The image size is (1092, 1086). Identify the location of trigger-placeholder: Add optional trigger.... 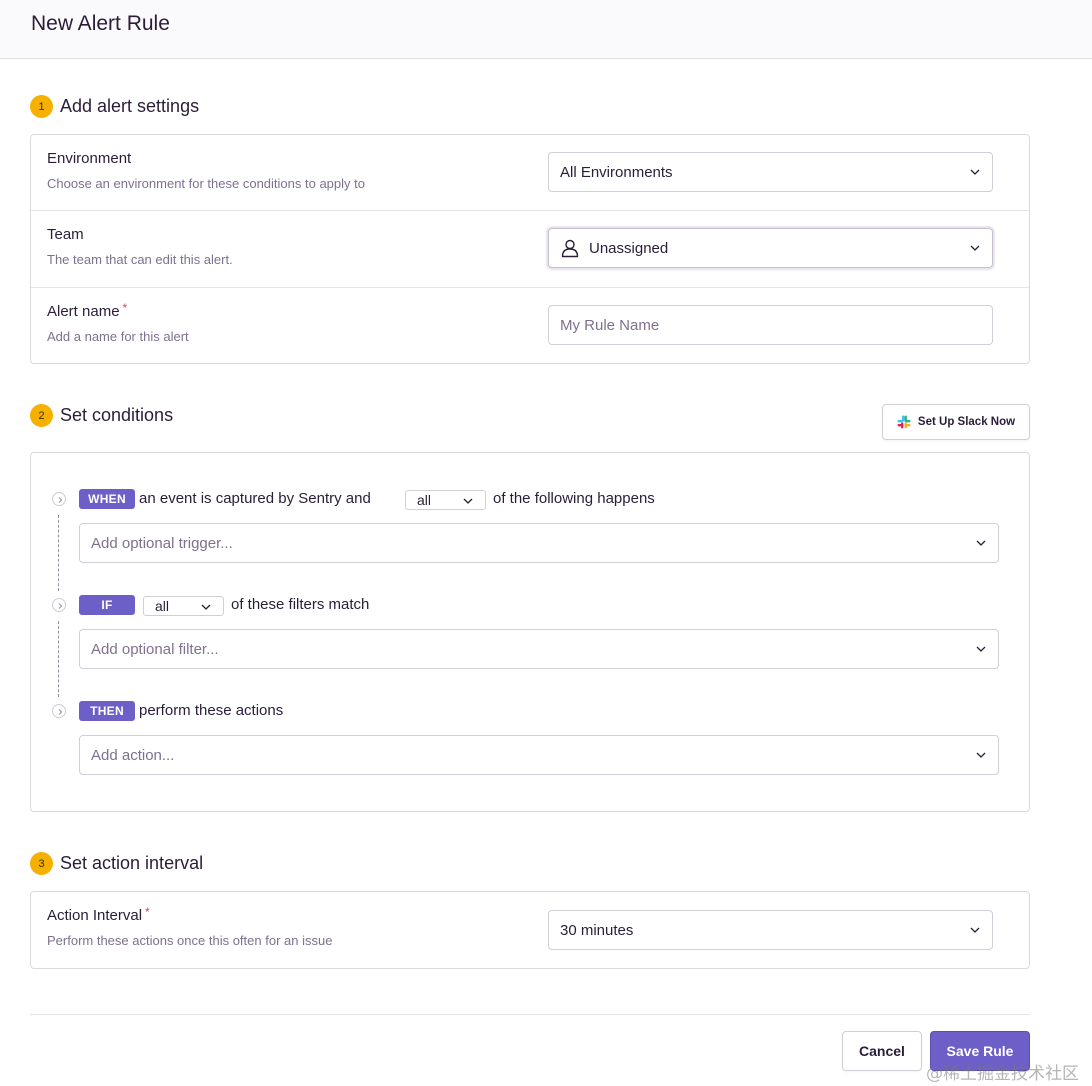
(162, 543).